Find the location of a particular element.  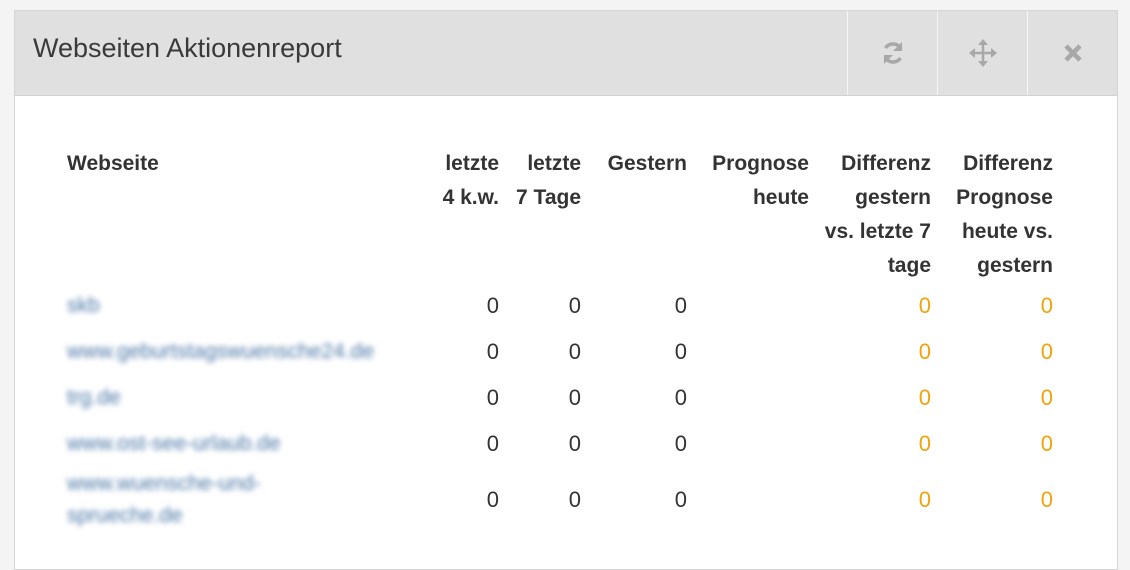

move-icon is located at coordinates (982, 53).